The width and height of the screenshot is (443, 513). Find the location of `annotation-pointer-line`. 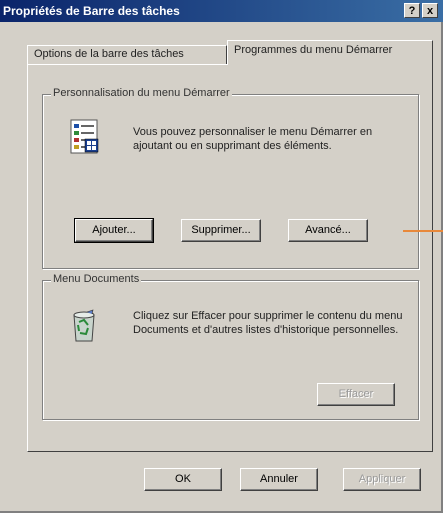

annotation-pointer-line is located at coordinates (423, 231).